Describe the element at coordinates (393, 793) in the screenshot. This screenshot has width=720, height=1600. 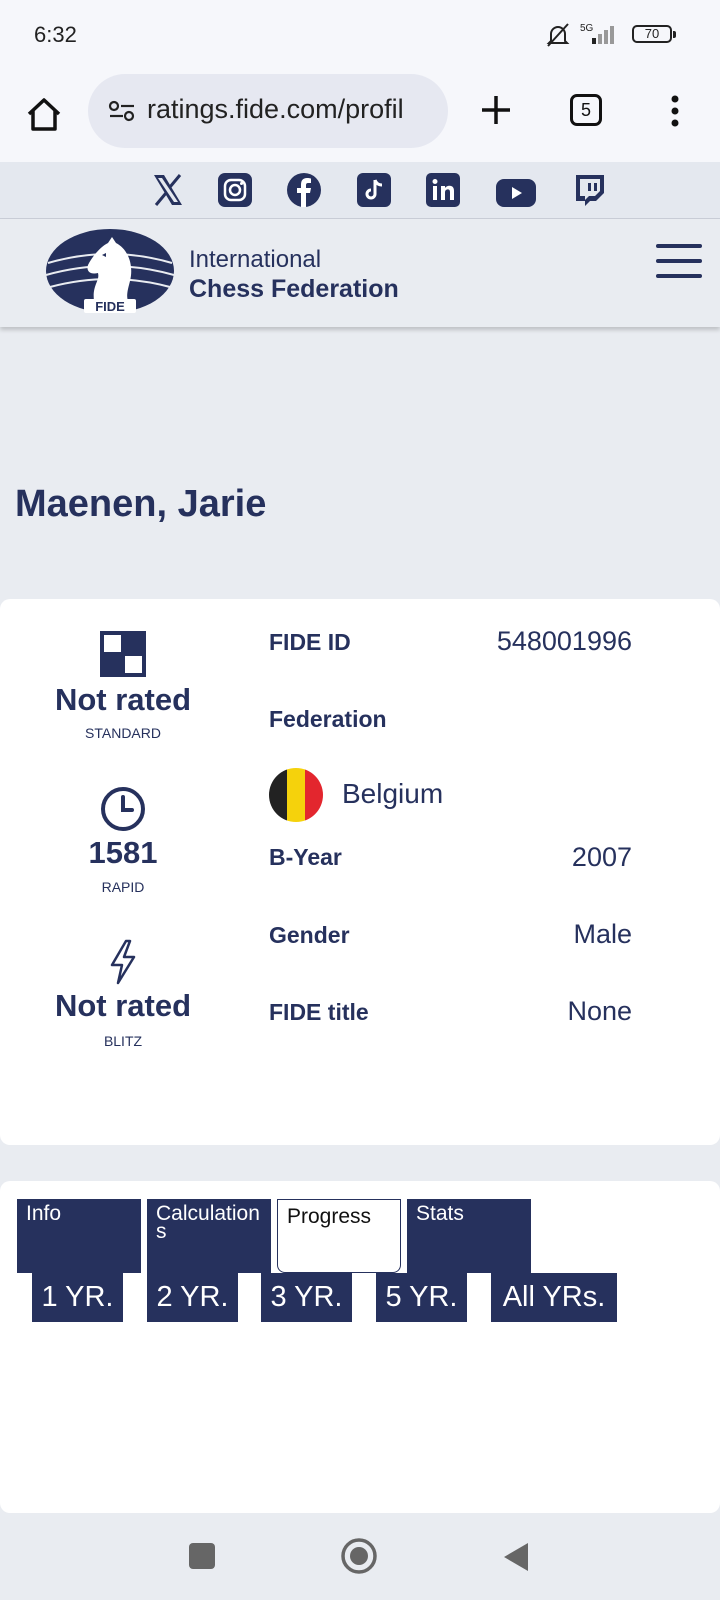
I see `federation-value: Belgium` at that location.